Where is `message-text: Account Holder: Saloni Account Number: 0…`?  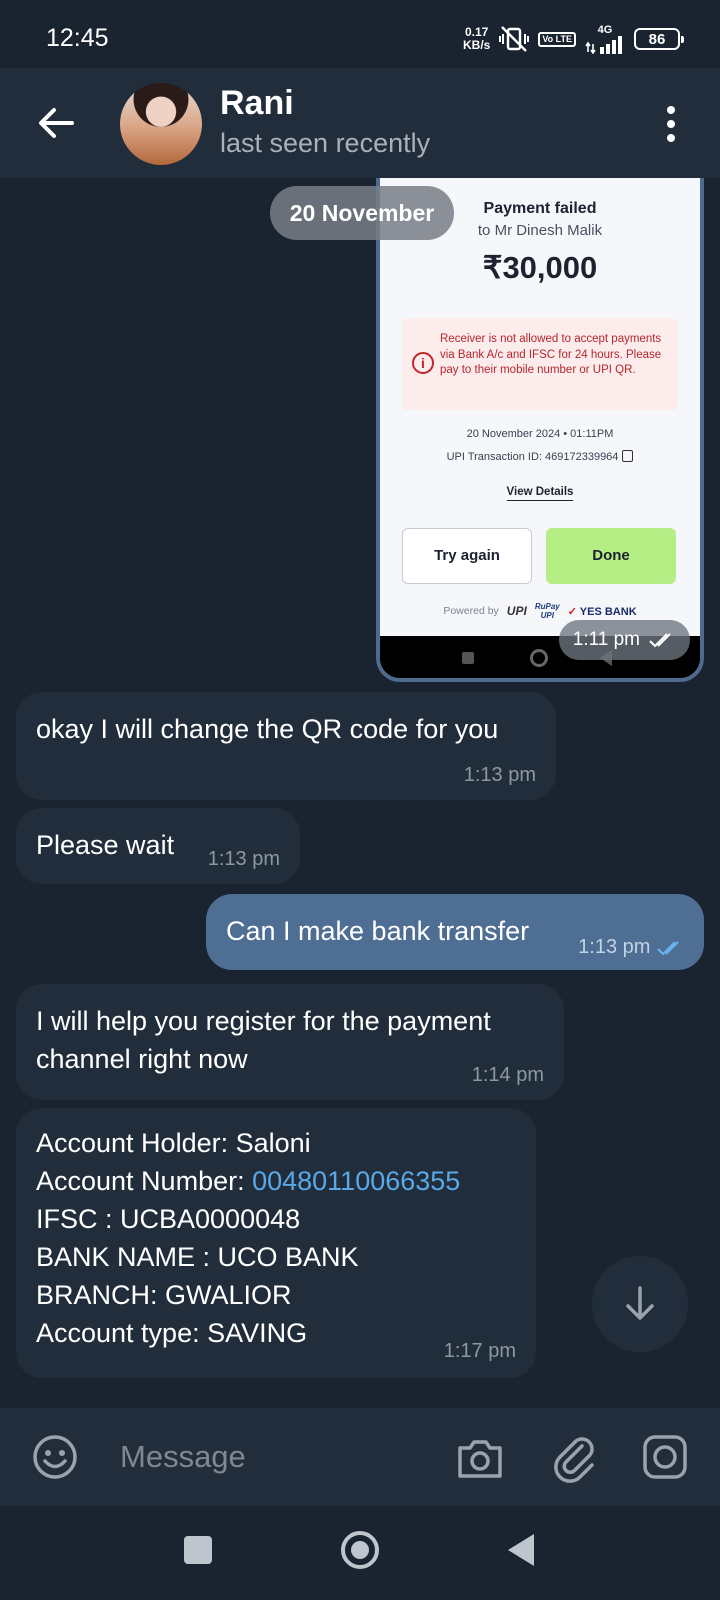
message-text: Account Holder: Saloni Account Number: 0… is located at coordinates (248, 1238).